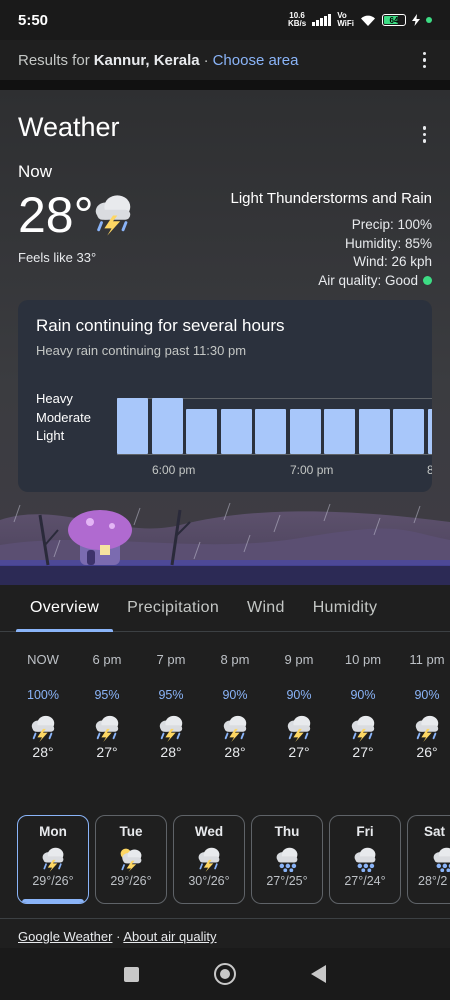 The height and width of the screenshot is (1000, 450). Describe the element at coordinates (107, 659) in the screenshot. I see `hour-label: 6 pm` at that location.